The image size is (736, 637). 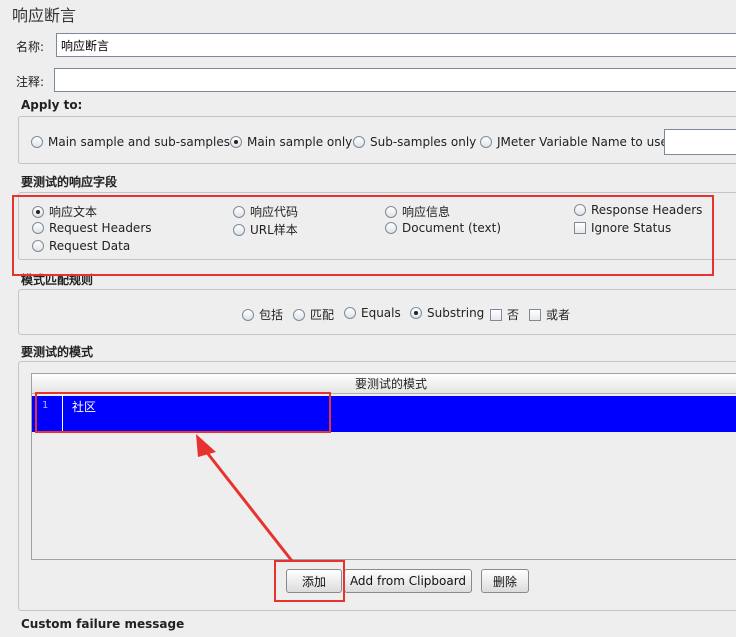 I want to click on arrow-line-icon, so click(x=248, y=505).